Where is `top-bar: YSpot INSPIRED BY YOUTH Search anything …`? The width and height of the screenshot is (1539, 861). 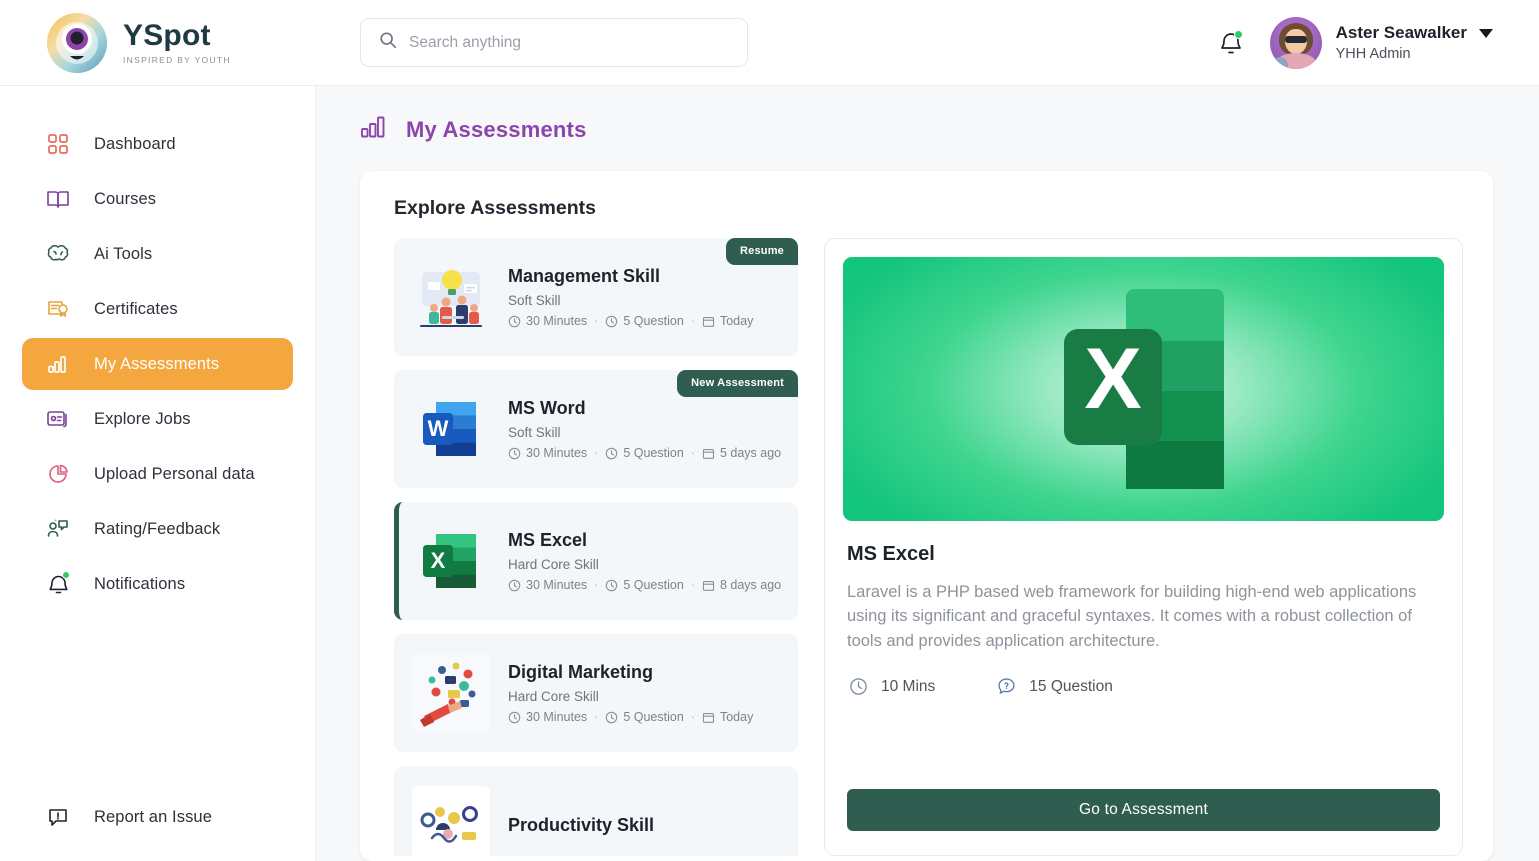 top-bar: YSpot INSPIRED BY YOUTH Search anything … is located at coordinates (769, 43).